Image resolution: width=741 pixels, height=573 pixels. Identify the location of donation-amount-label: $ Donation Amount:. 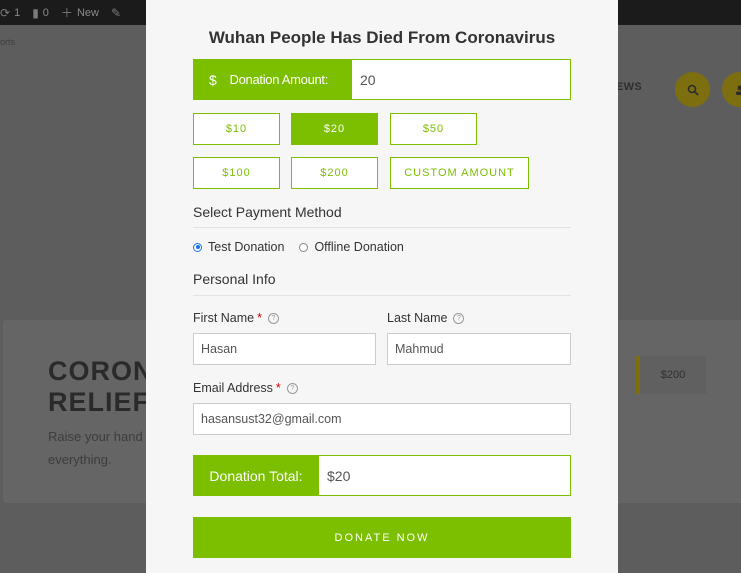
(272, 79).